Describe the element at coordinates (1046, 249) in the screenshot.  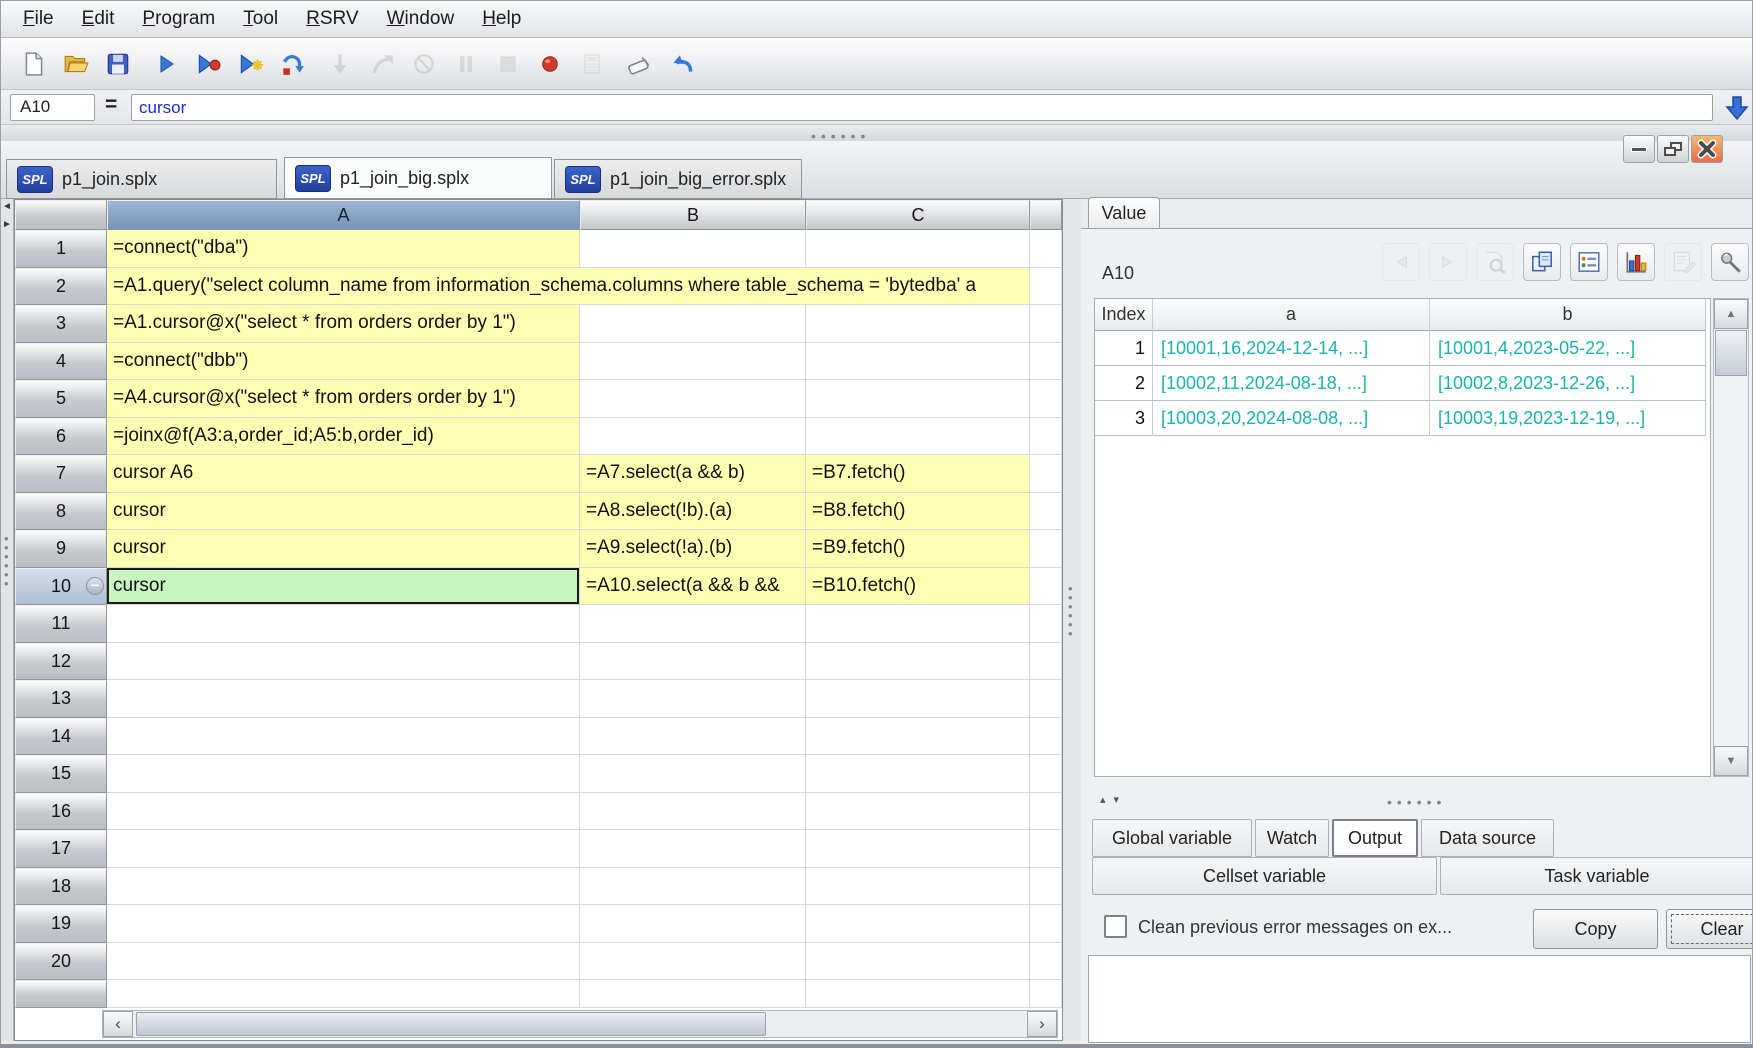
I see `cell-D1` at that location.